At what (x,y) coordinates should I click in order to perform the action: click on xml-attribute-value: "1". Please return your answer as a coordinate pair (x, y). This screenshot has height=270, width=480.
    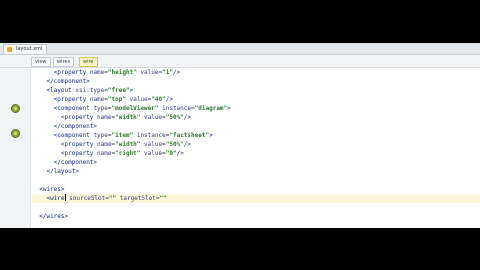
    Looking at the image, I should click on (167, 72).